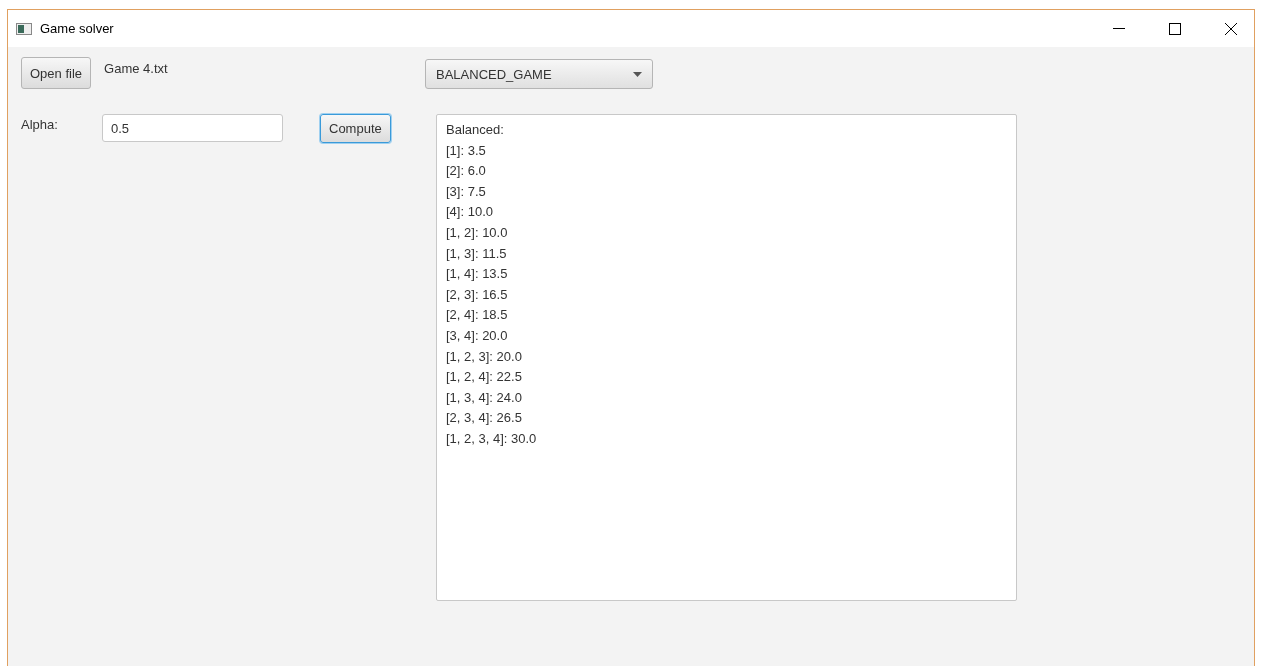 The width and height of the screenshot is (1261, 666). I want to click on output-line: [1, 2, 4]: 22.5, so click(484, 377).